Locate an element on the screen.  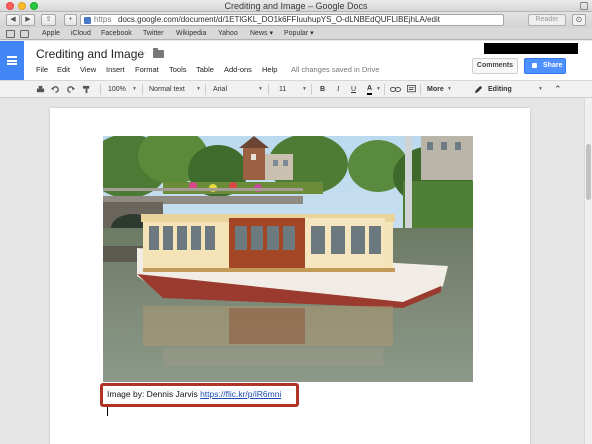
font-select: Arial is located at coordinates (220, 89).